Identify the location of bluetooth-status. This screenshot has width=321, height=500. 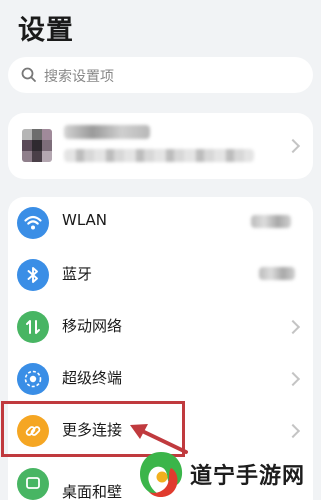
(277, 273).